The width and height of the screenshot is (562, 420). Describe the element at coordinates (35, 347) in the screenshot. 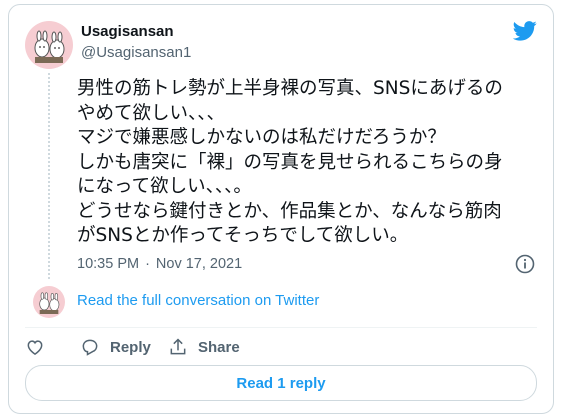

I see `heart-icon` at that location.